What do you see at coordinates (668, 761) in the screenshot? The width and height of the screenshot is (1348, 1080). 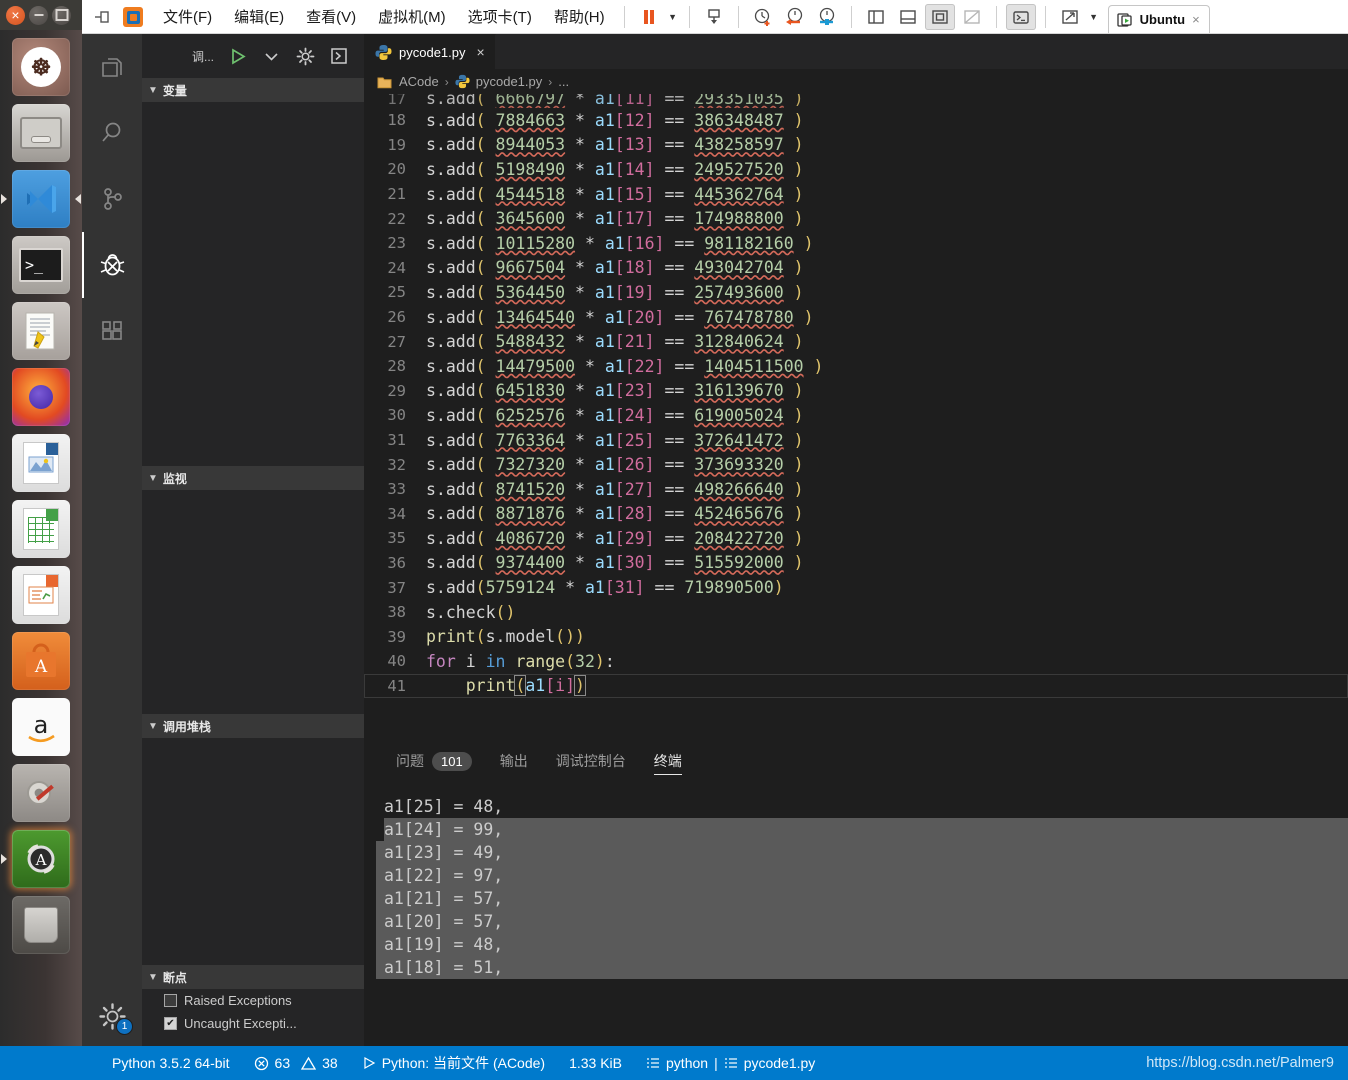 I see `panel-tab-terminal: 终端` at bounding box center [668, 761].